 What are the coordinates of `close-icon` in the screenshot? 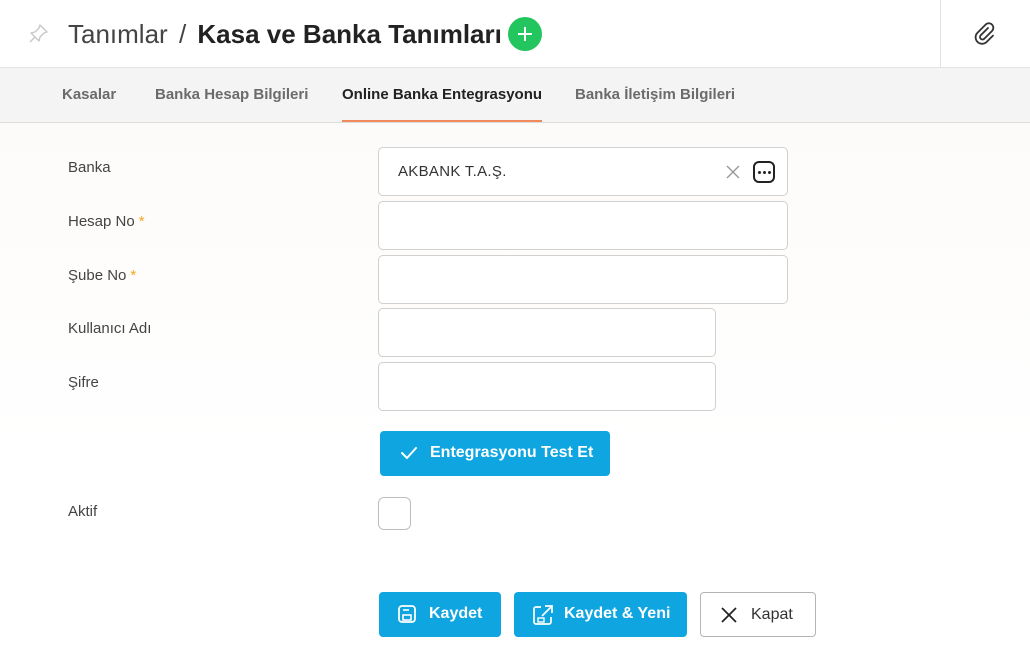 It's located at (733, 172).